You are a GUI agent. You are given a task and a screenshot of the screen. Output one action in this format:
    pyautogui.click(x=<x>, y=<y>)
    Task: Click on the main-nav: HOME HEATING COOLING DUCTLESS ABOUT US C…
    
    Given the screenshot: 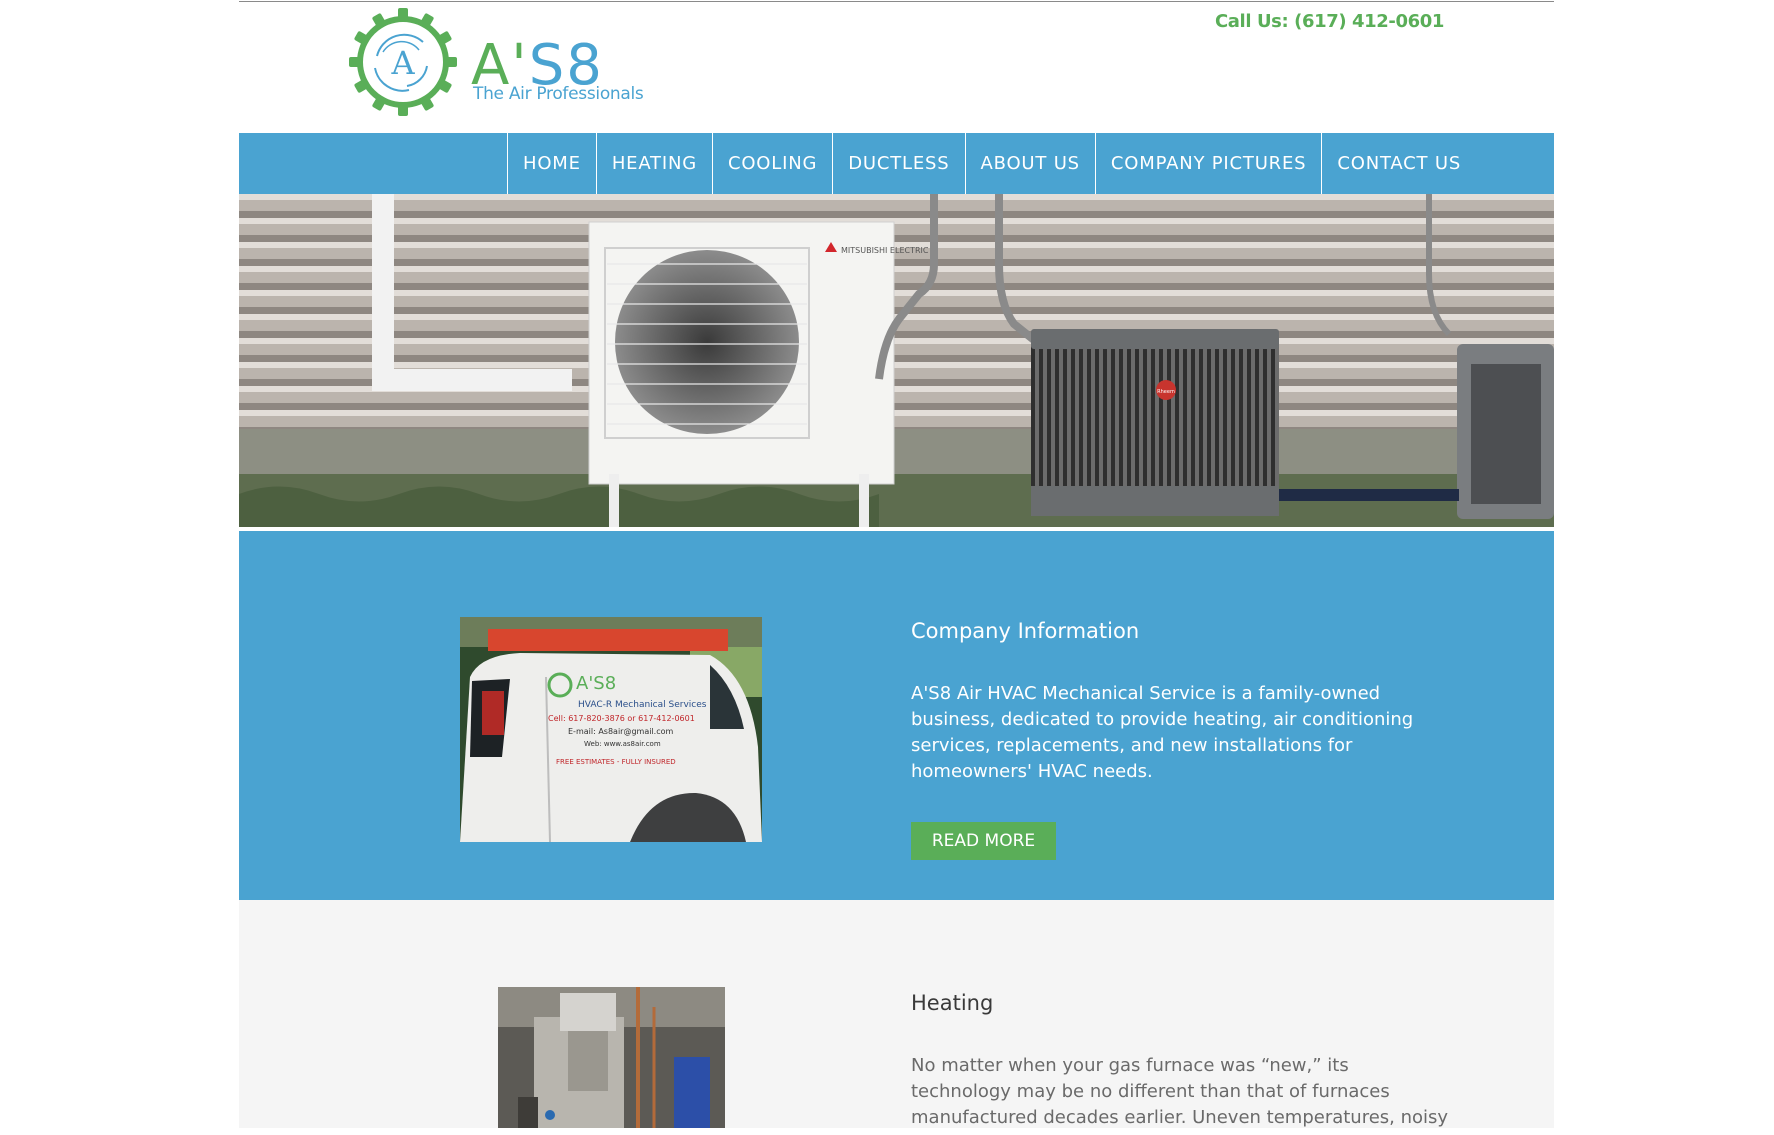 What is the action you would take?
    pyautogui.click(x=896, y=163)
    